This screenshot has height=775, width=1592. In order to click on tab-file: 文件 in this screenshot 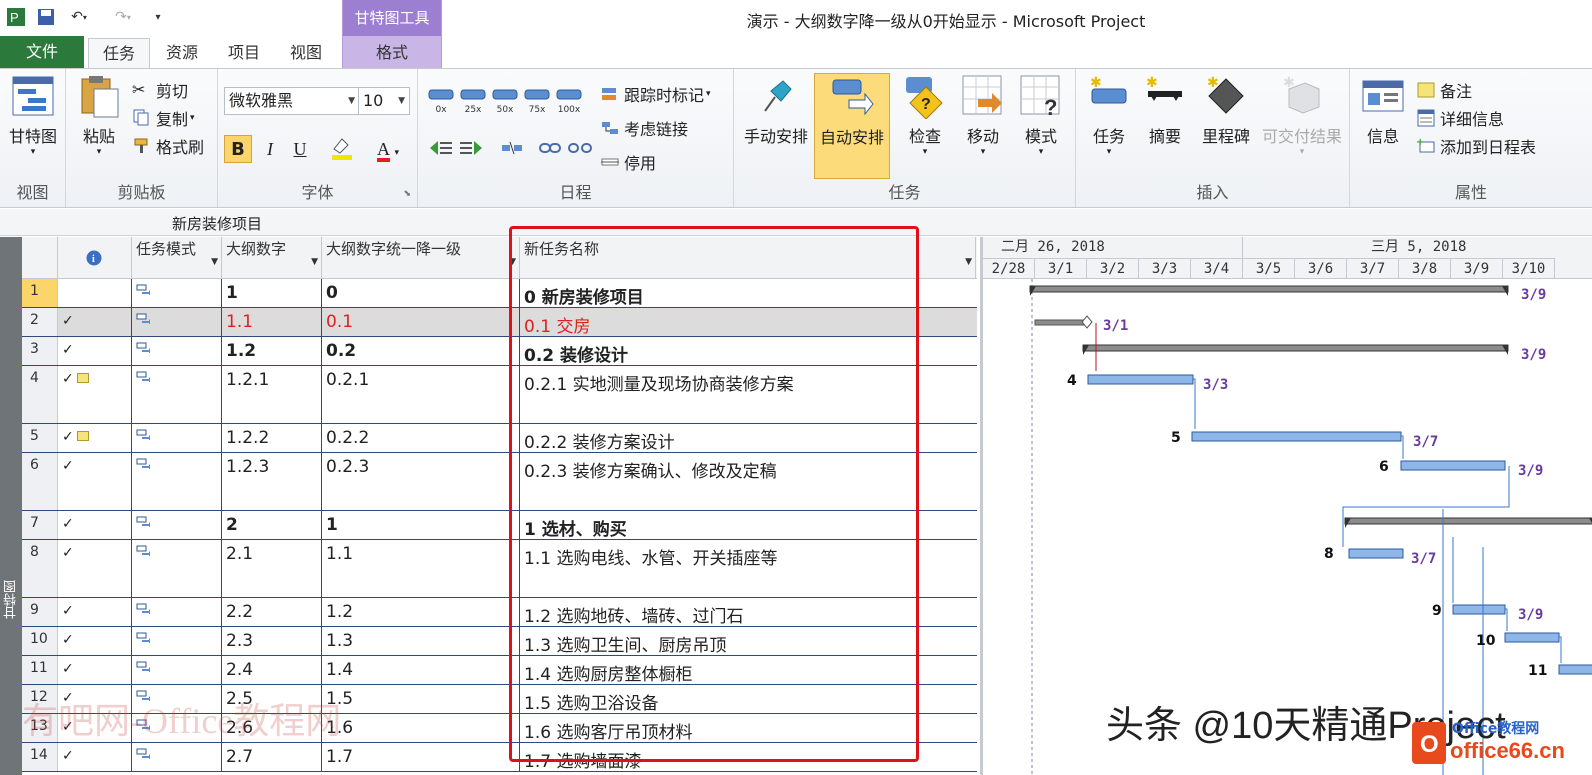, I will do `click(42, 52)`.